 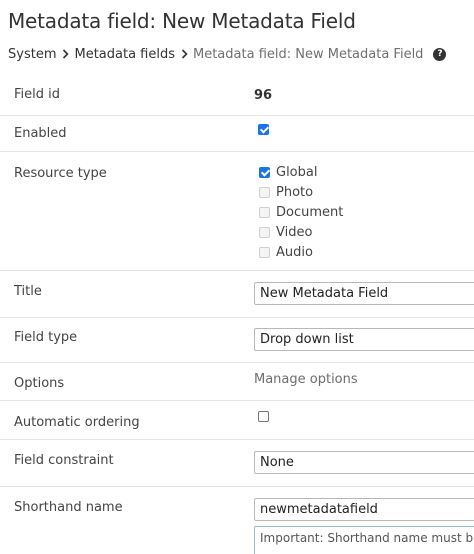 What do you see at coordinates (237, 294) in the screenshot?
I see `title-row: Title New Metadata Field` at bounding box center [237, 294].